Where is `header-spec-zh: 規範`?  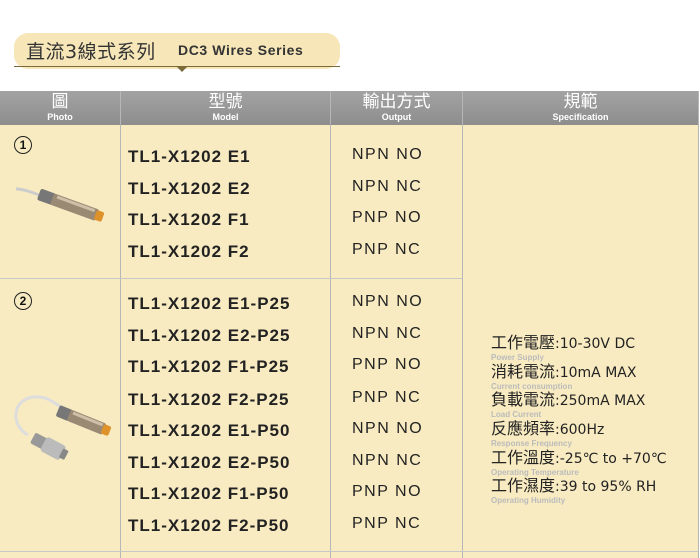
header-spec-zh: 規範 is located at coordinates (580, 102).